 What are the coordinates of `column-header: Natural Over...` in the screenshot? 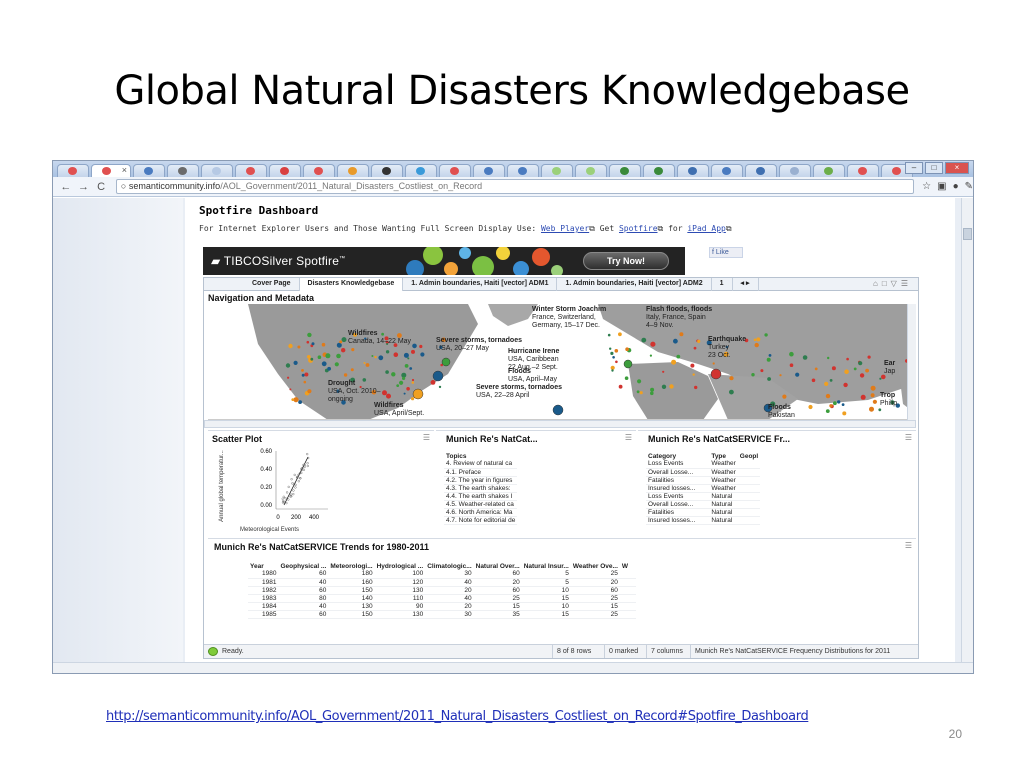 It's located at (498, 566).